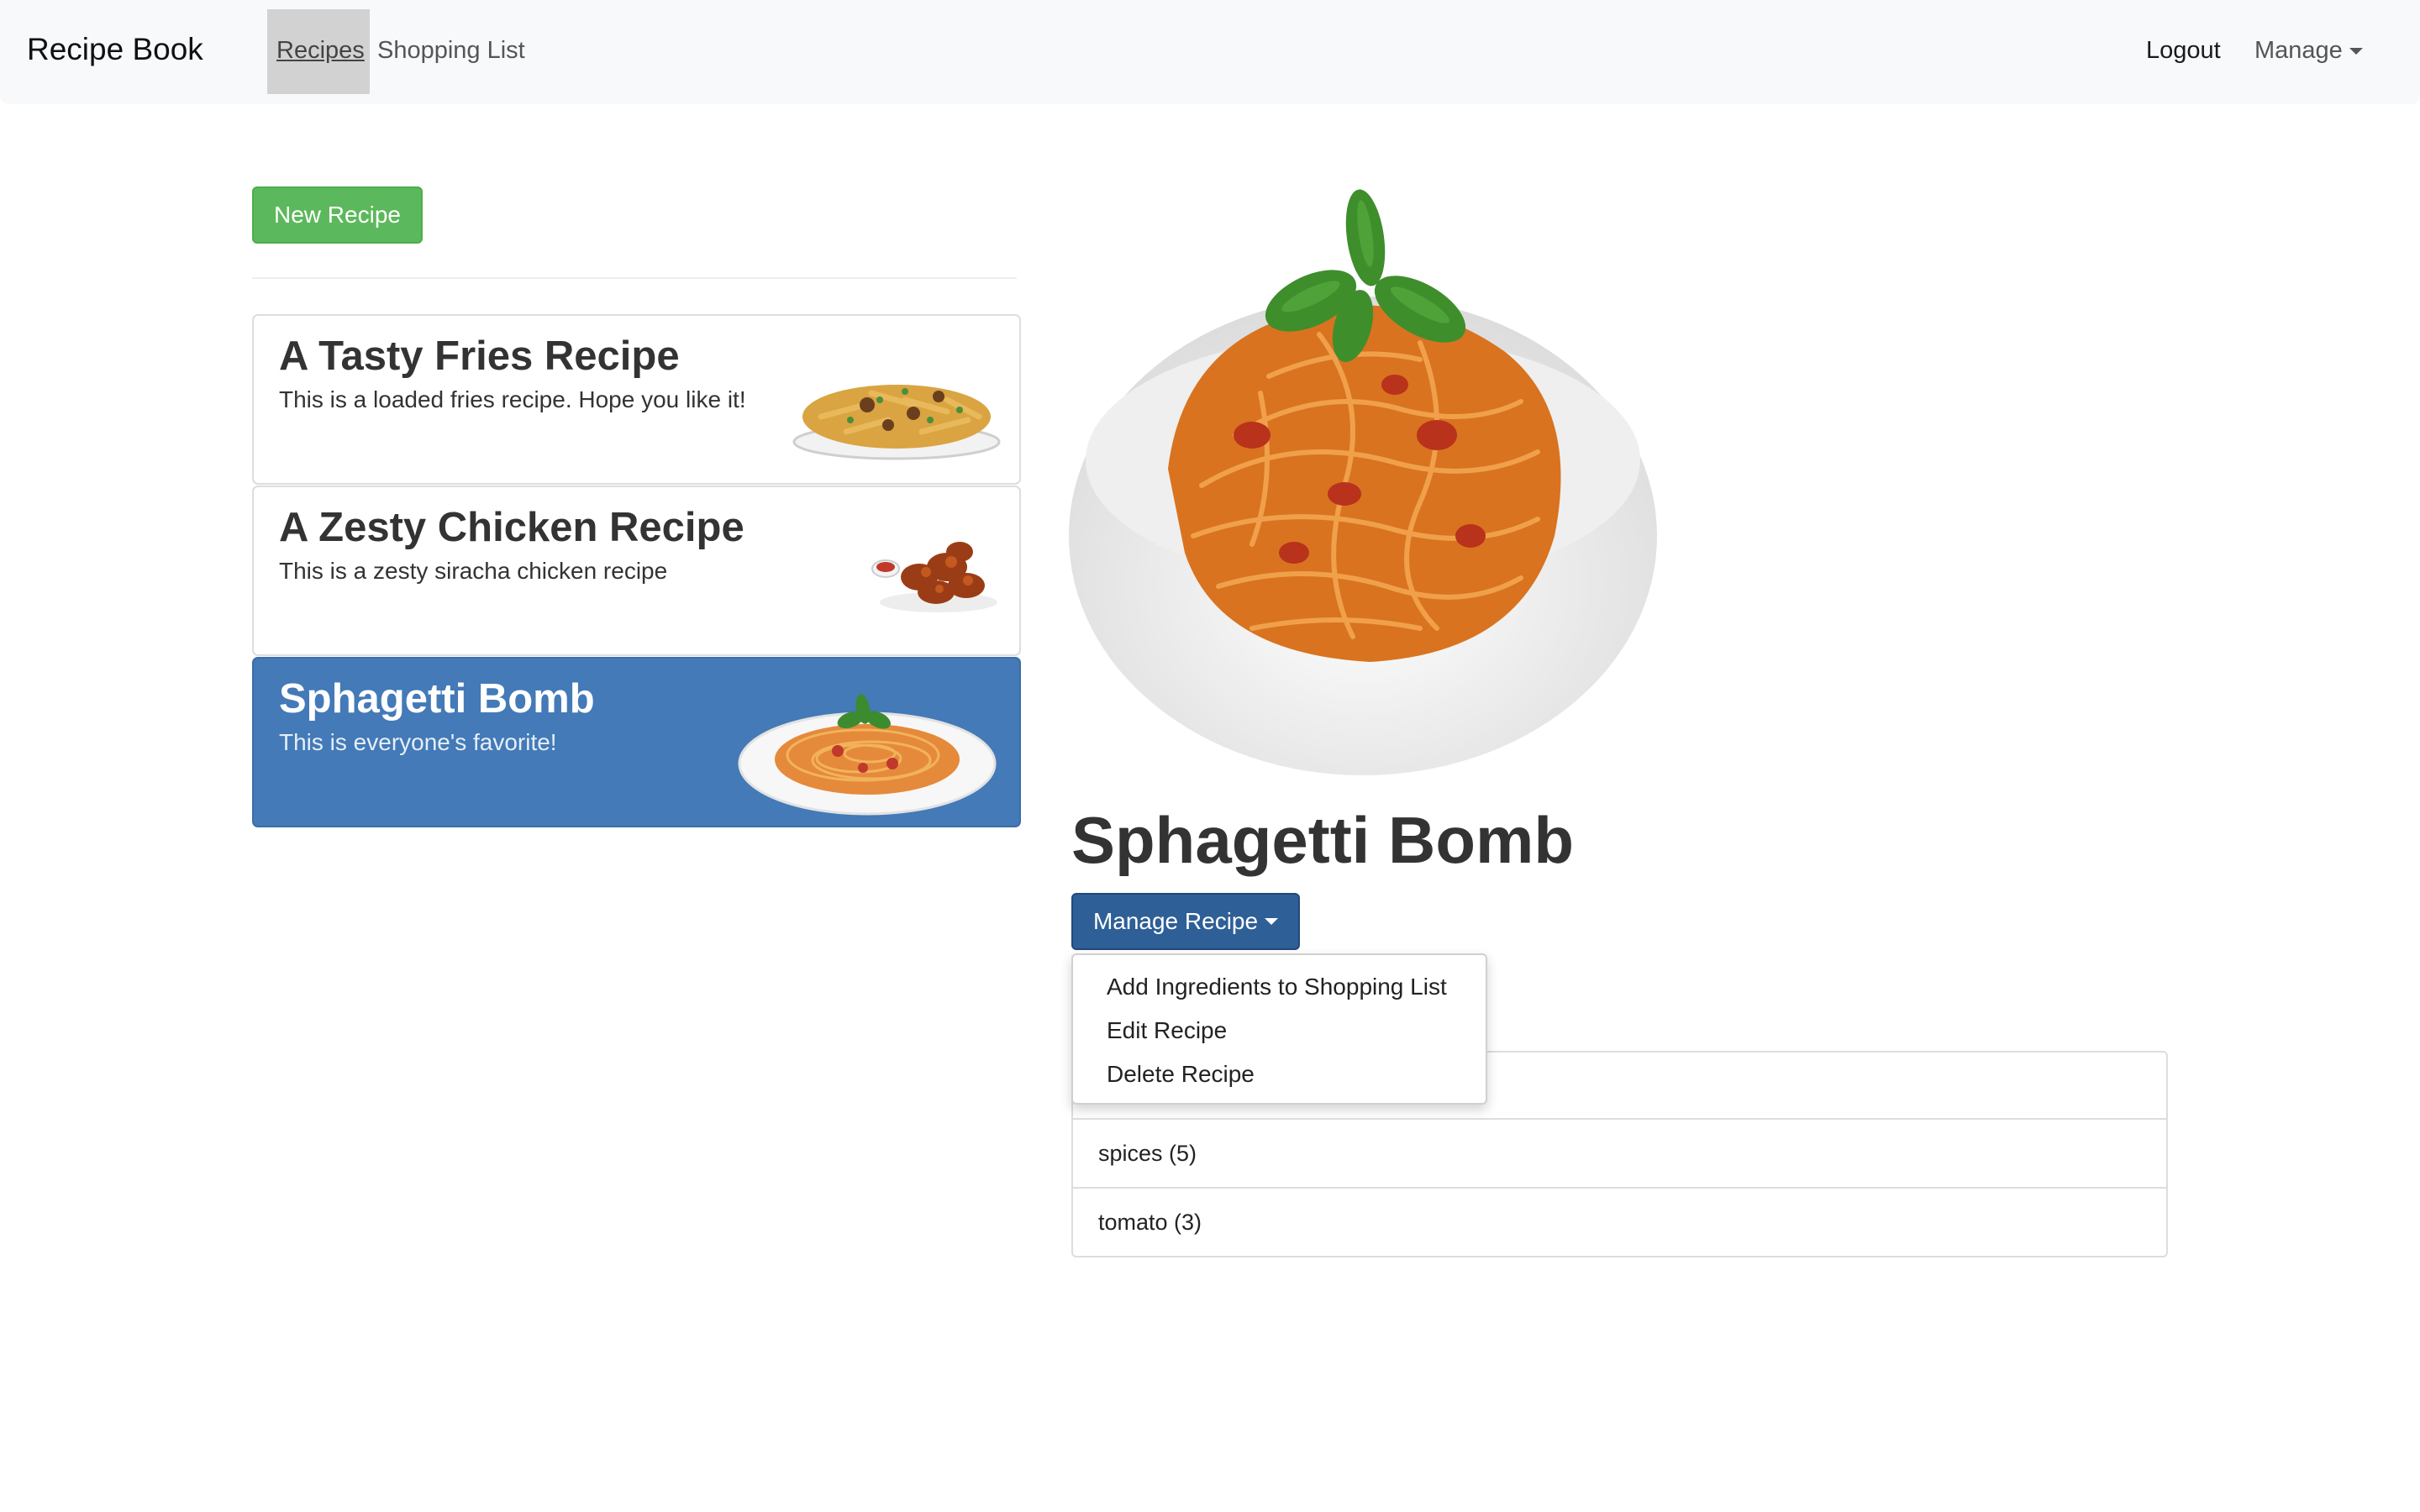 The width and height of the screenshot is (2420, 1512). What do you see at coordinates (2183, 51) in the screenshot?
I see `nav-link-logout: Logout` at bounding box center [2183, 51].